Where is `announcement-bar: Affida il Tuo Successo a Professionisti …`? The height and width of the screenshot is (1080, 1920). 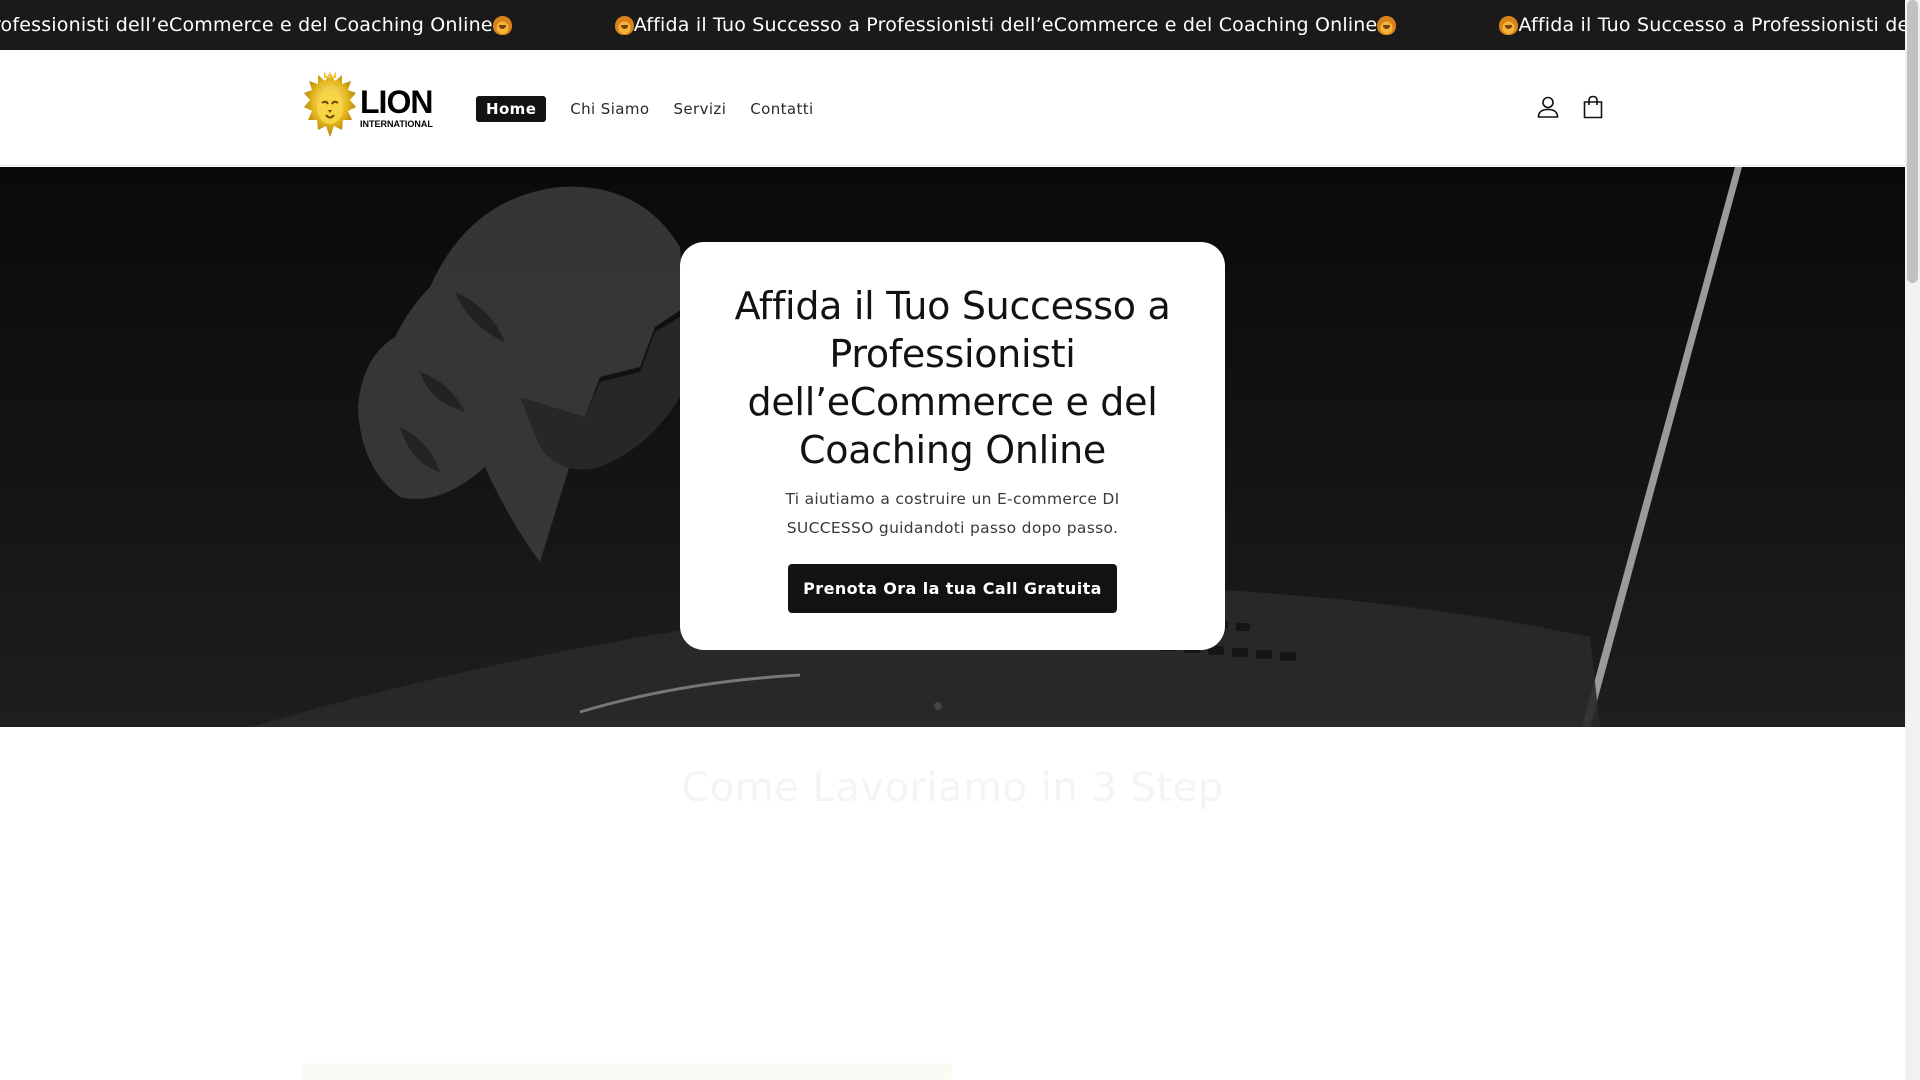
announcement-bar: Affida il Tuo Successo a Professionisti … is located at coordinates (952, 25).